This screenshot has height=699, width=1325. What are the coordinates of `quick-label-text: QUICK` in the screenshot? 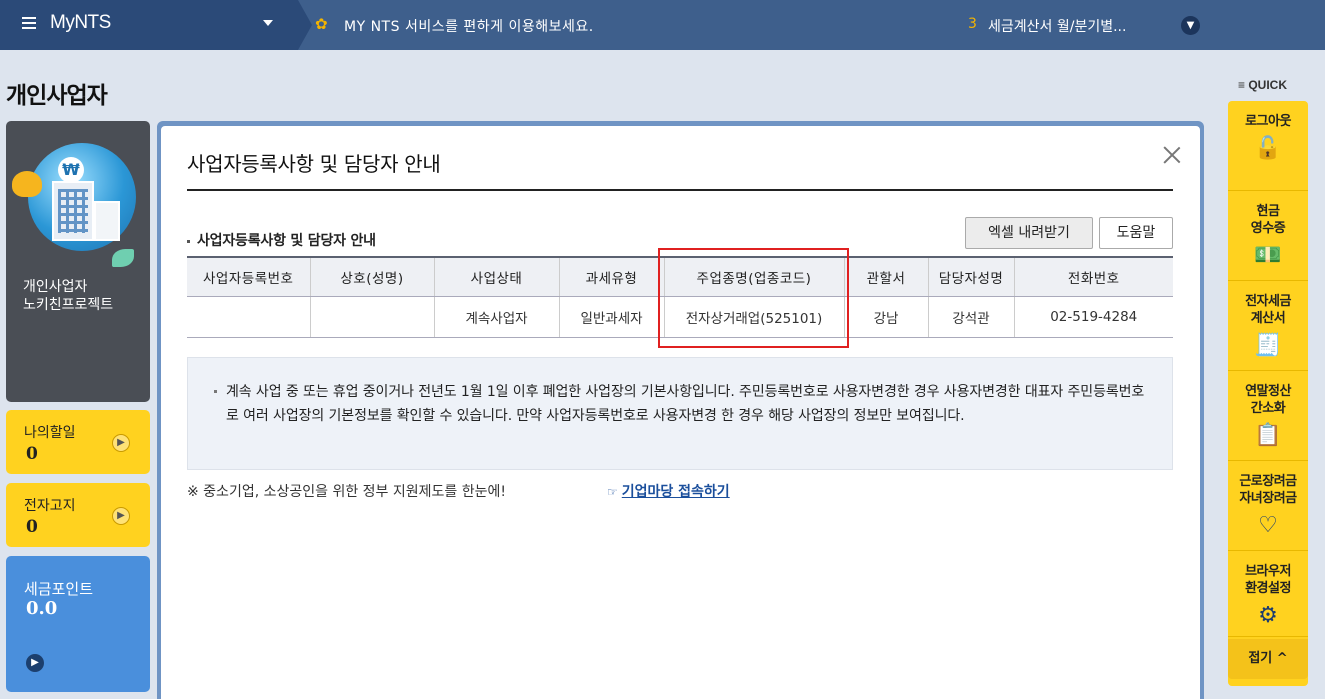 It's located at (1268, 85).